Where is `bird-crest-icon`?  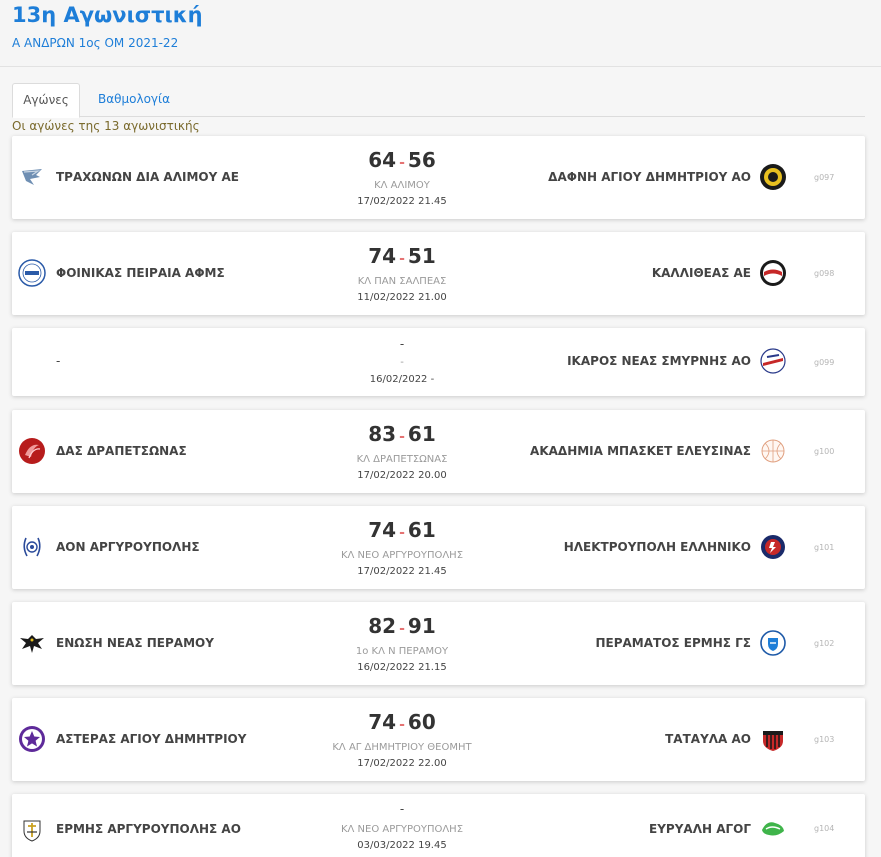
bird-crest-icon is located at coordinates (32, 177).